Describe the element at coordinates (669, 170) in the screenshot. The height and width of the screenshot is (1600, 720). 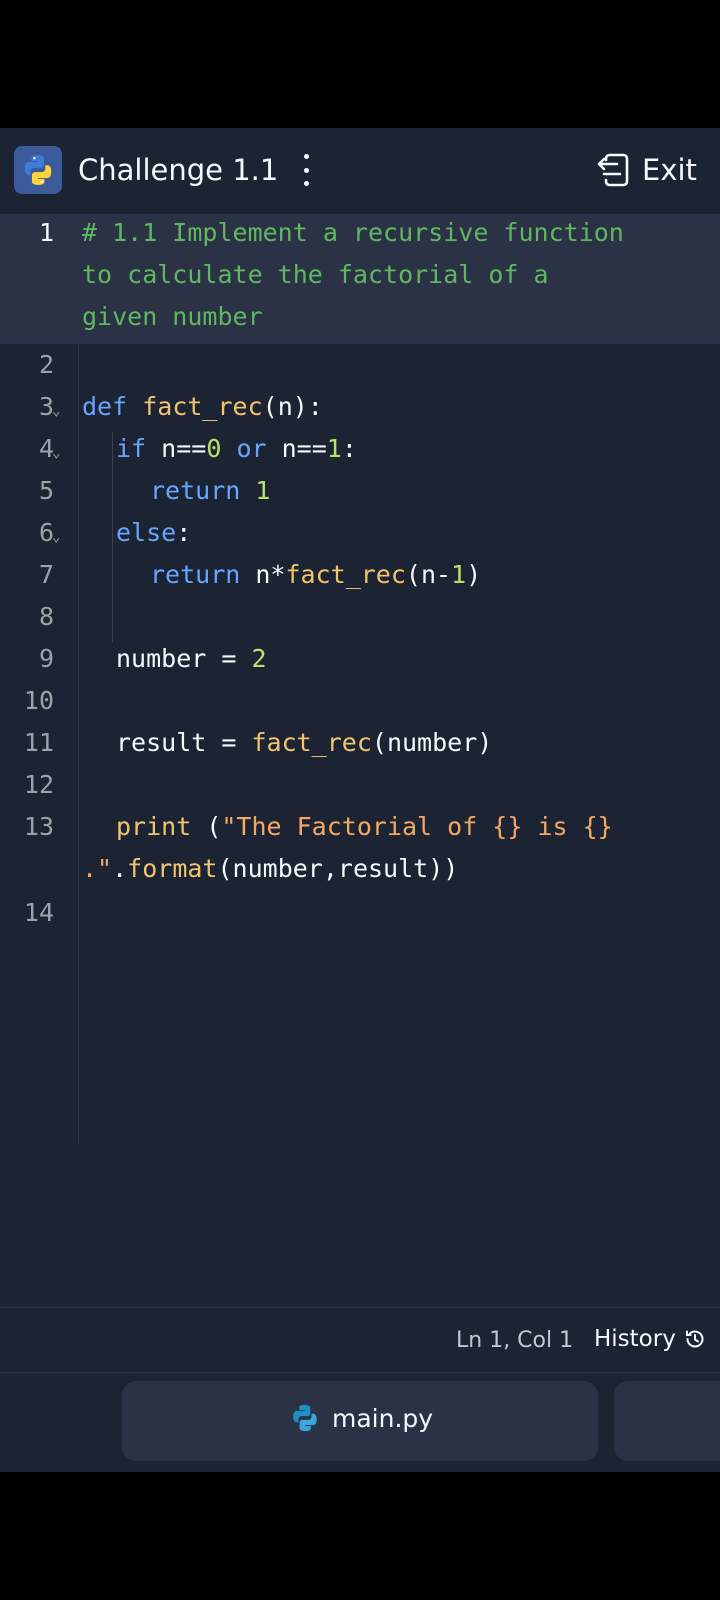
I see `exit-label: Exit` at that location.